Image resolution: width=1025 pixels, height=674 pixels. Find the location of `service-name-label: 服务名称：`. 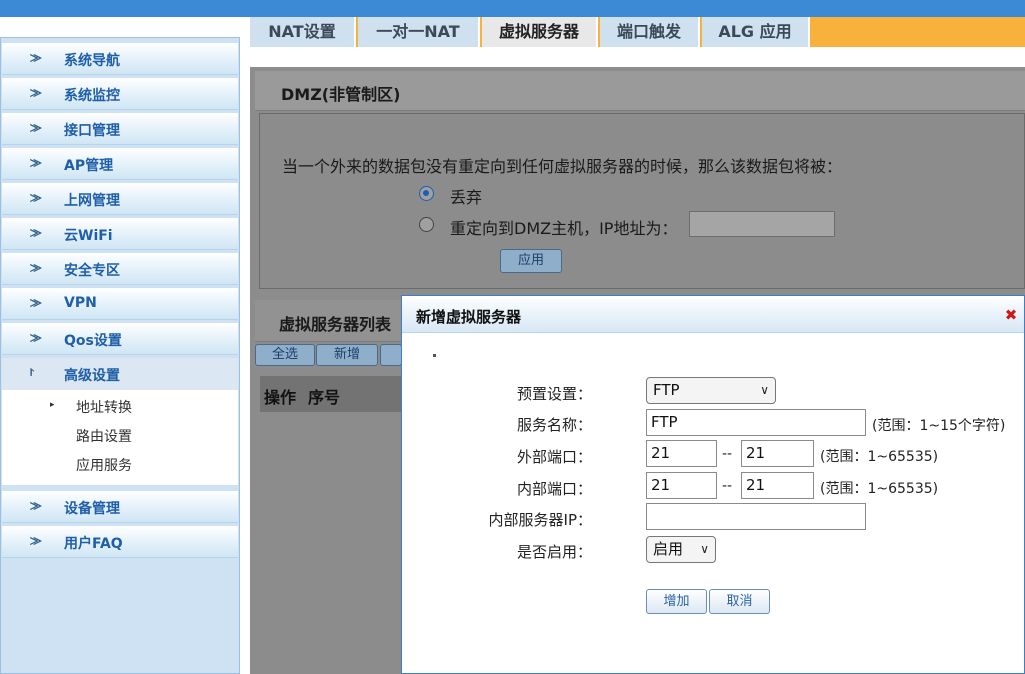

service-name-label: 服务名称： is located at coordinates (554, 425).